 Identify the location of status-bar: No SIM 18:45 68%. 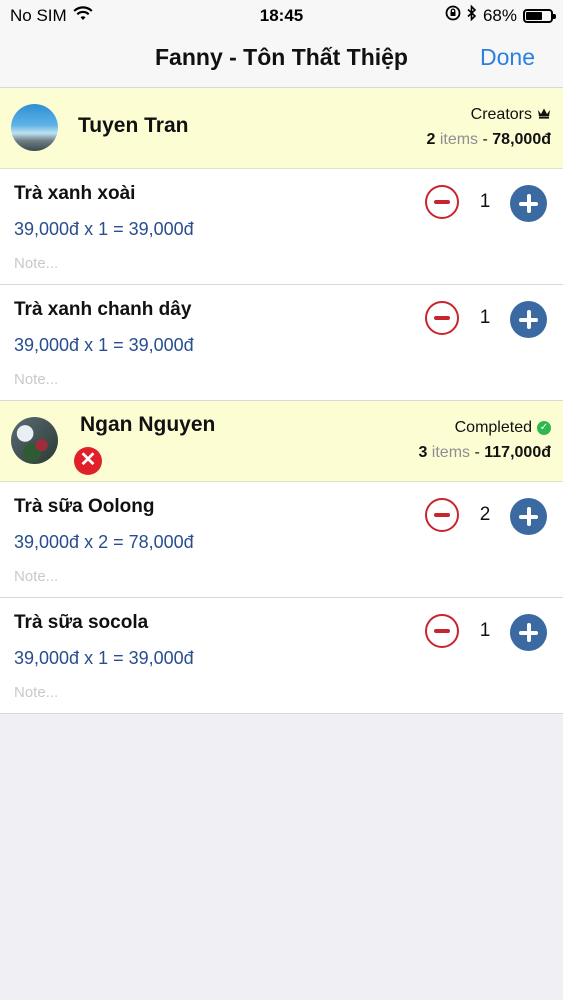
(281, 16).